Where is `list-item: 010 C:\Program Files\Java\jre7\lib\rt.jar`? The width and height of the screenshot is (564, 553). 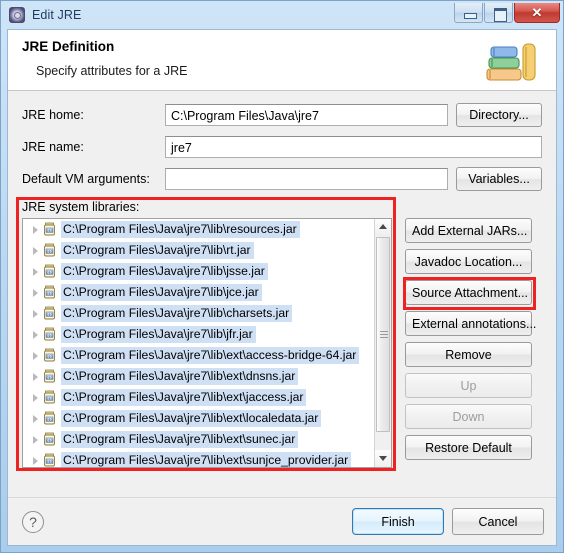 list-item: 010 C:\Program Files\Java\jre7\lib\rt.jar is located at coordinates (198, 250).